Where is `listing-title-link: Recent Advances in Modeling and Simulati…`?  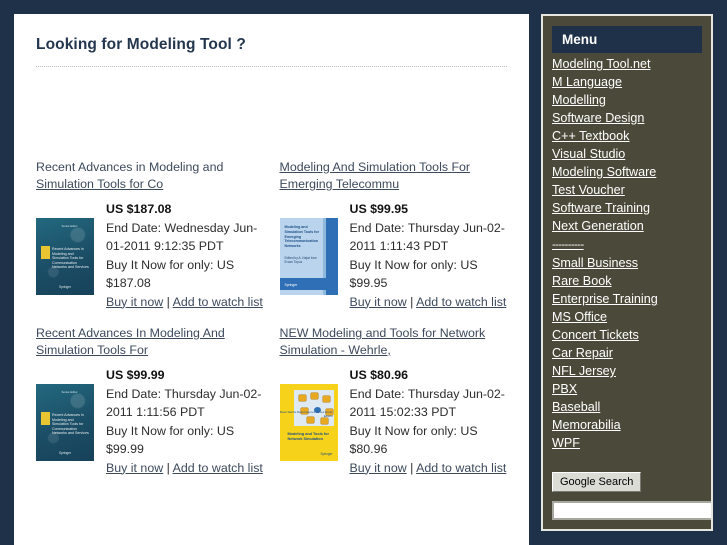 listing-title-link: Recent Advances in Modeling and Simulati… is located at coordinates (152, 176).